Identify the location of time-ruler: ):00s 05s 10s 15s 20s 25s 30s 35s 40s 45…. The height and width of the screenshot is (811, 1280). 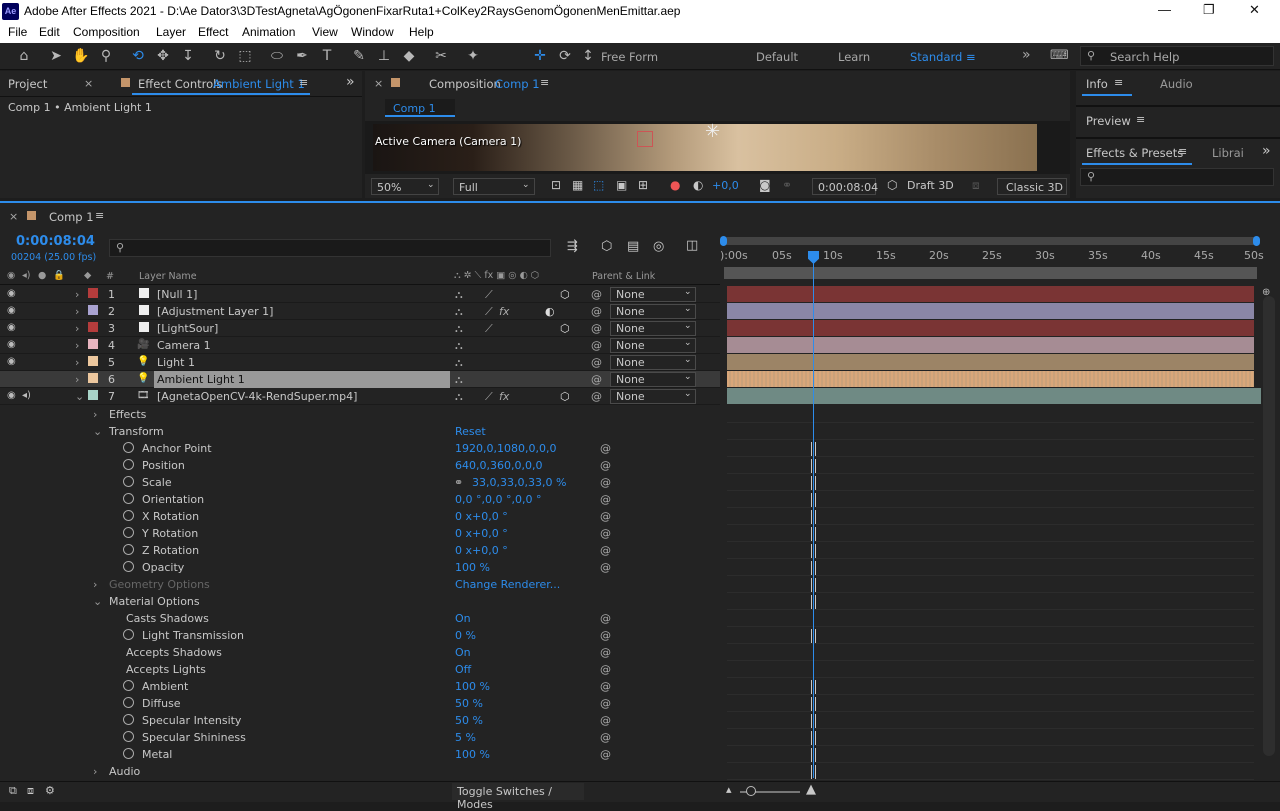
(992, 257).